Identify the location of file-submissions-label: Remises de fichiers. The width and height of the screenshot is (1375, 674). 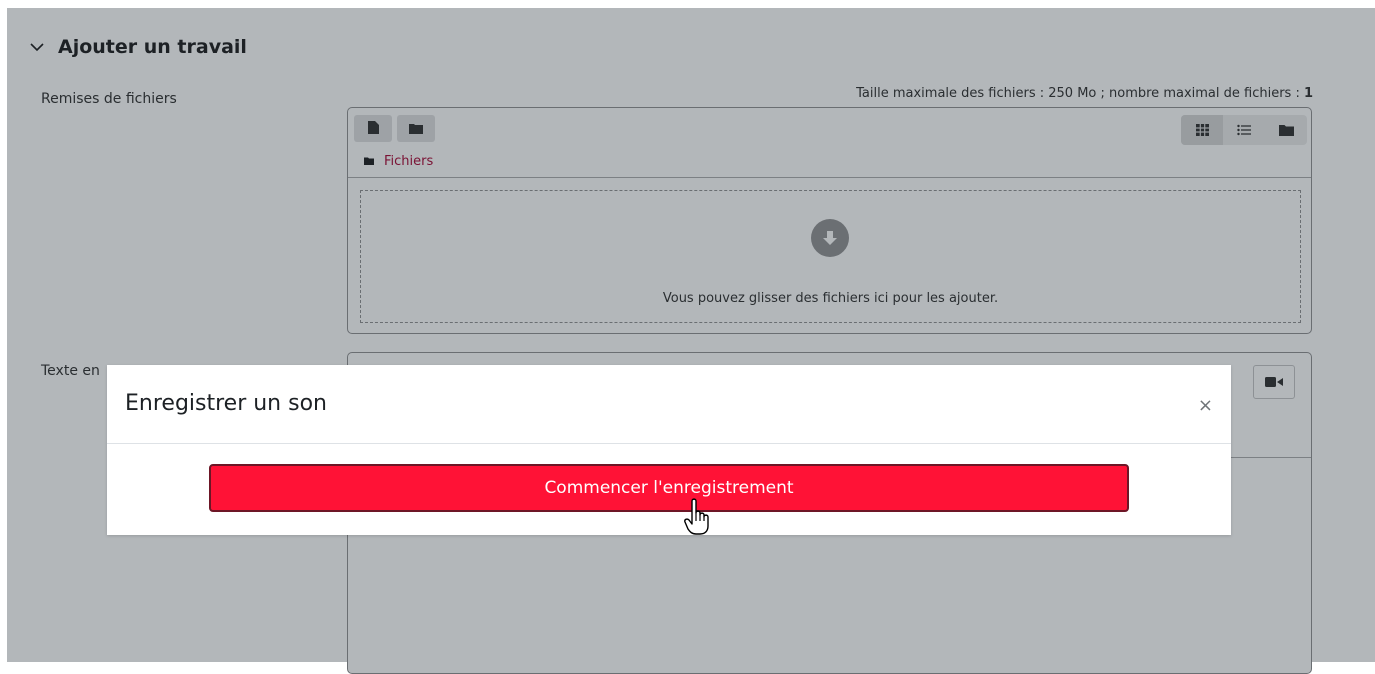
(109, 99).